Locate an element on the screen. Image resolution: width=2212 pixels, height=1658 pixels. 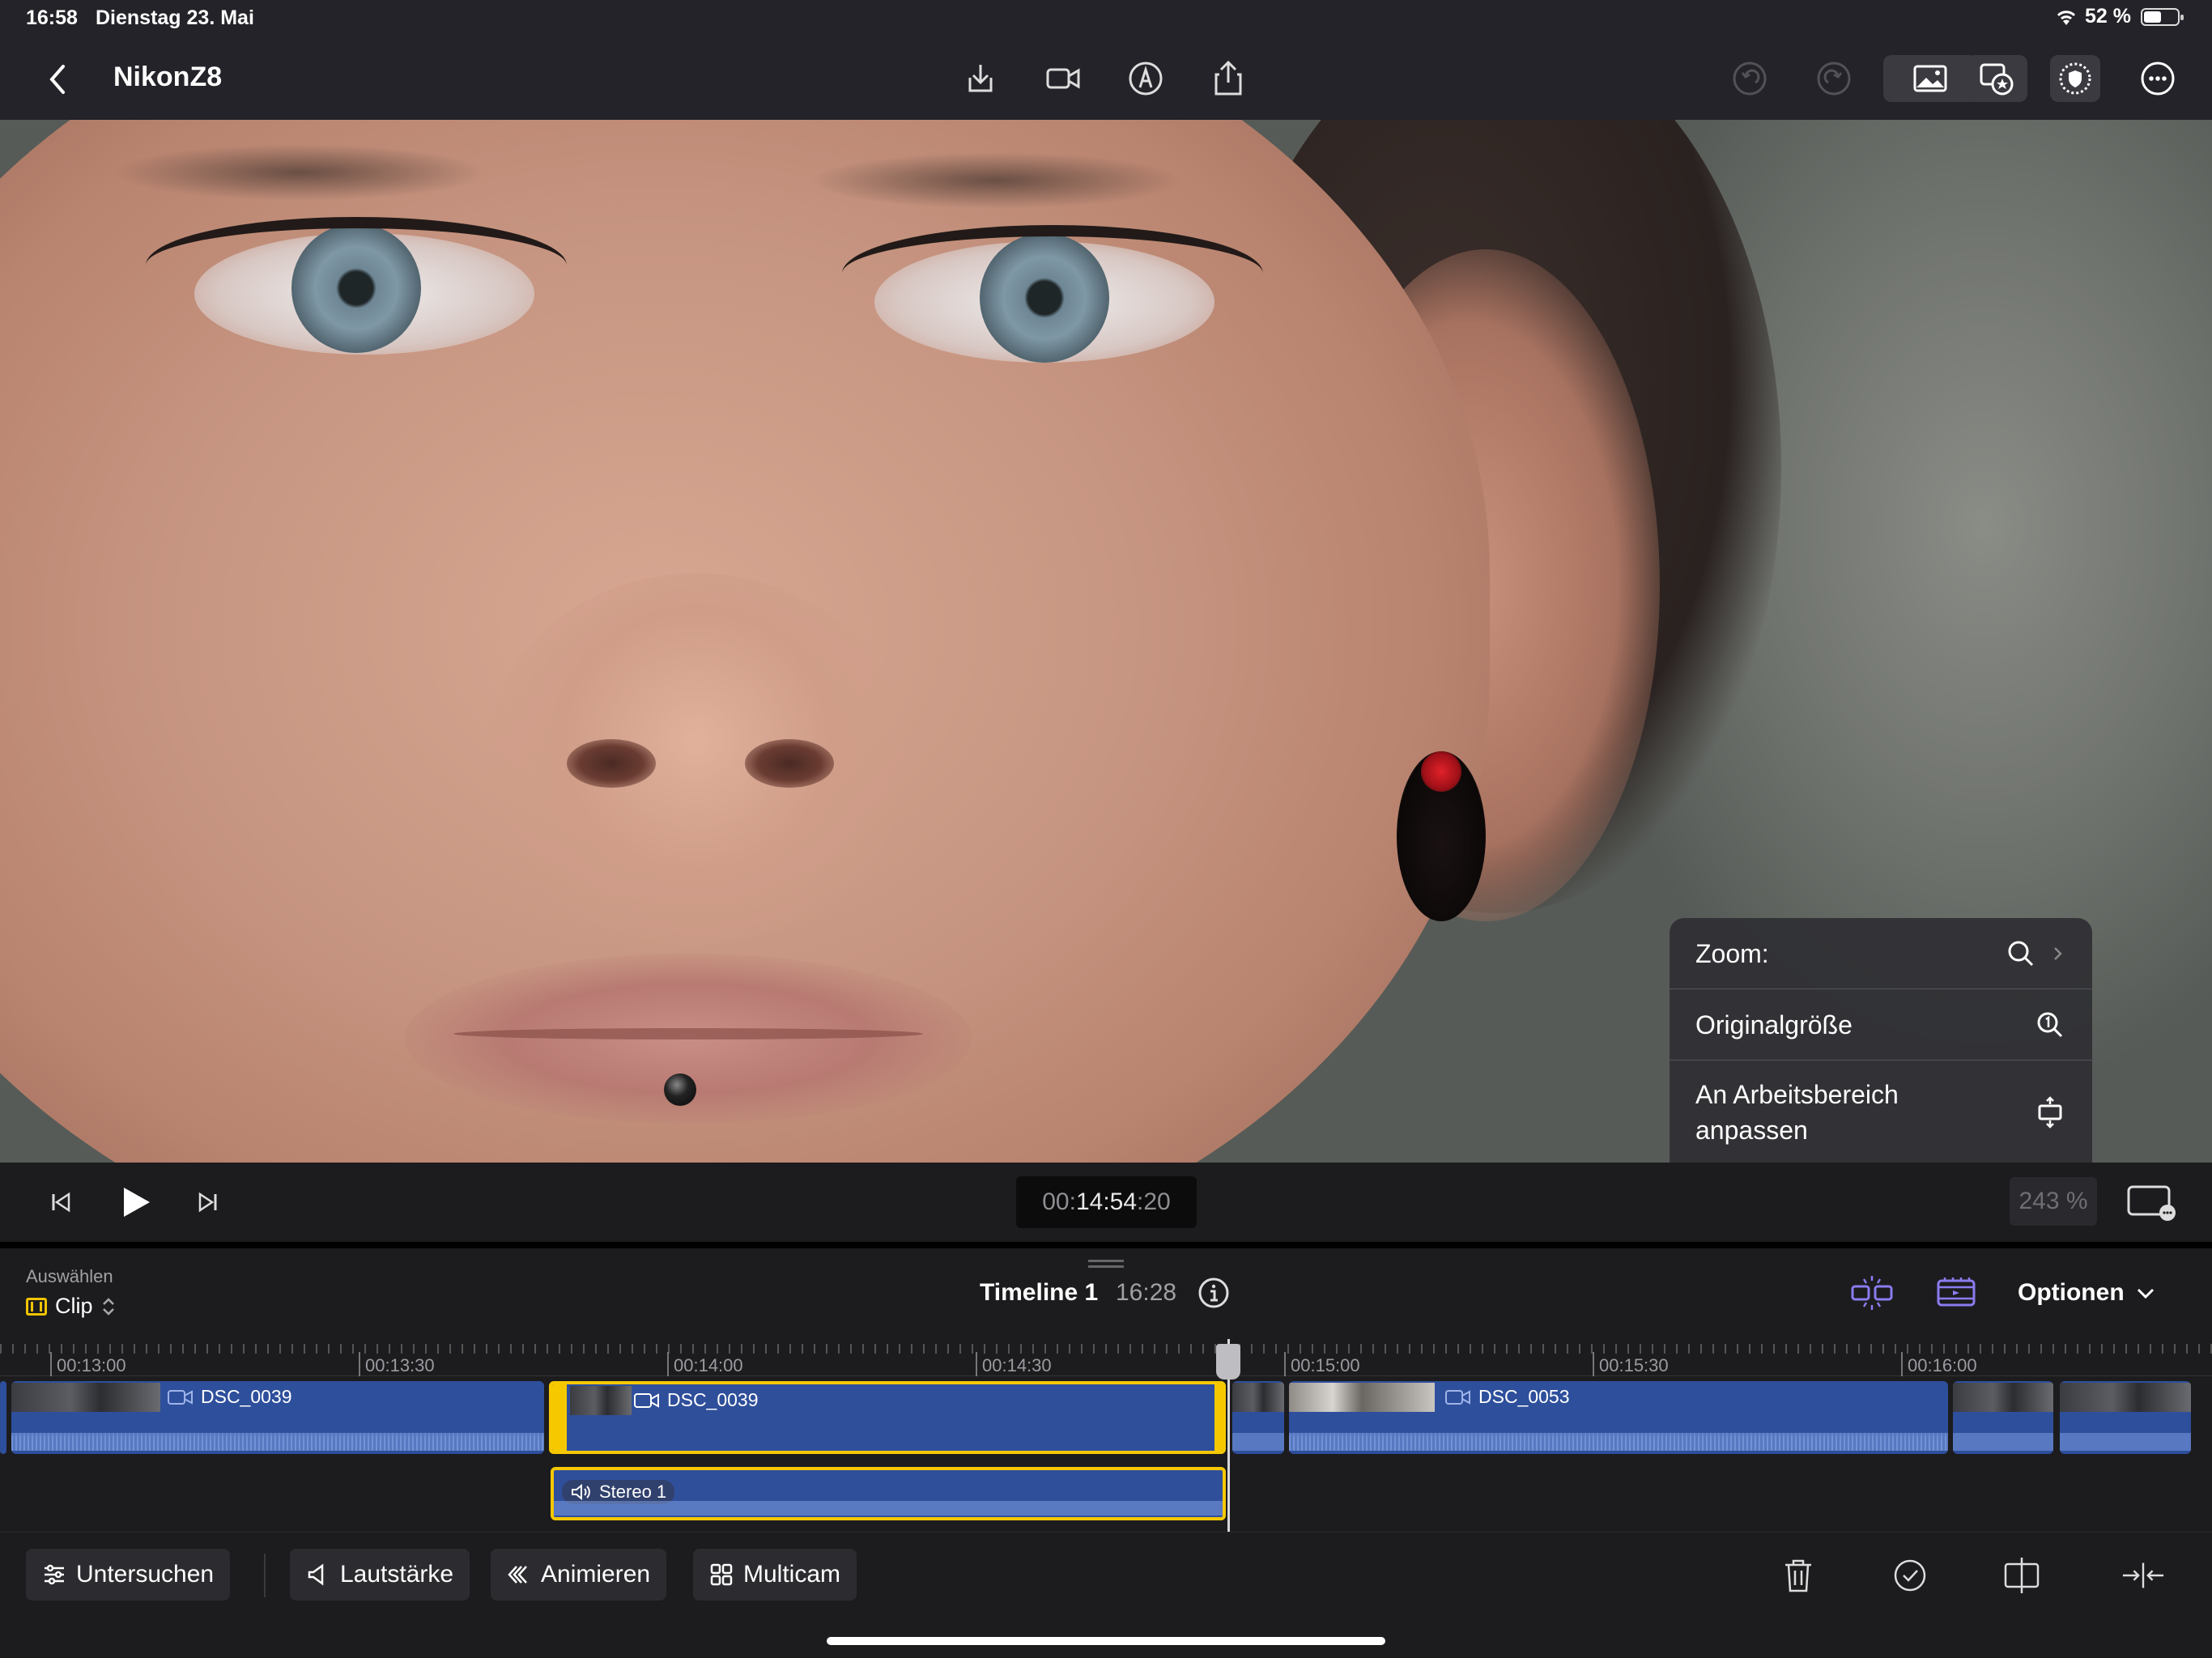
skip-forward-button is located at coordinates (208, 1202).